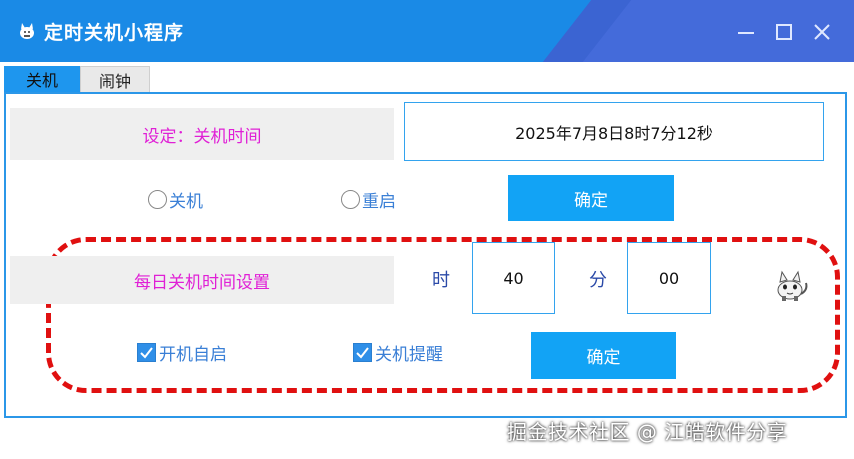 This screenshot has width=854, height=459. I want to click on tab-bar: 关机 闹钟, so click(427, 77).